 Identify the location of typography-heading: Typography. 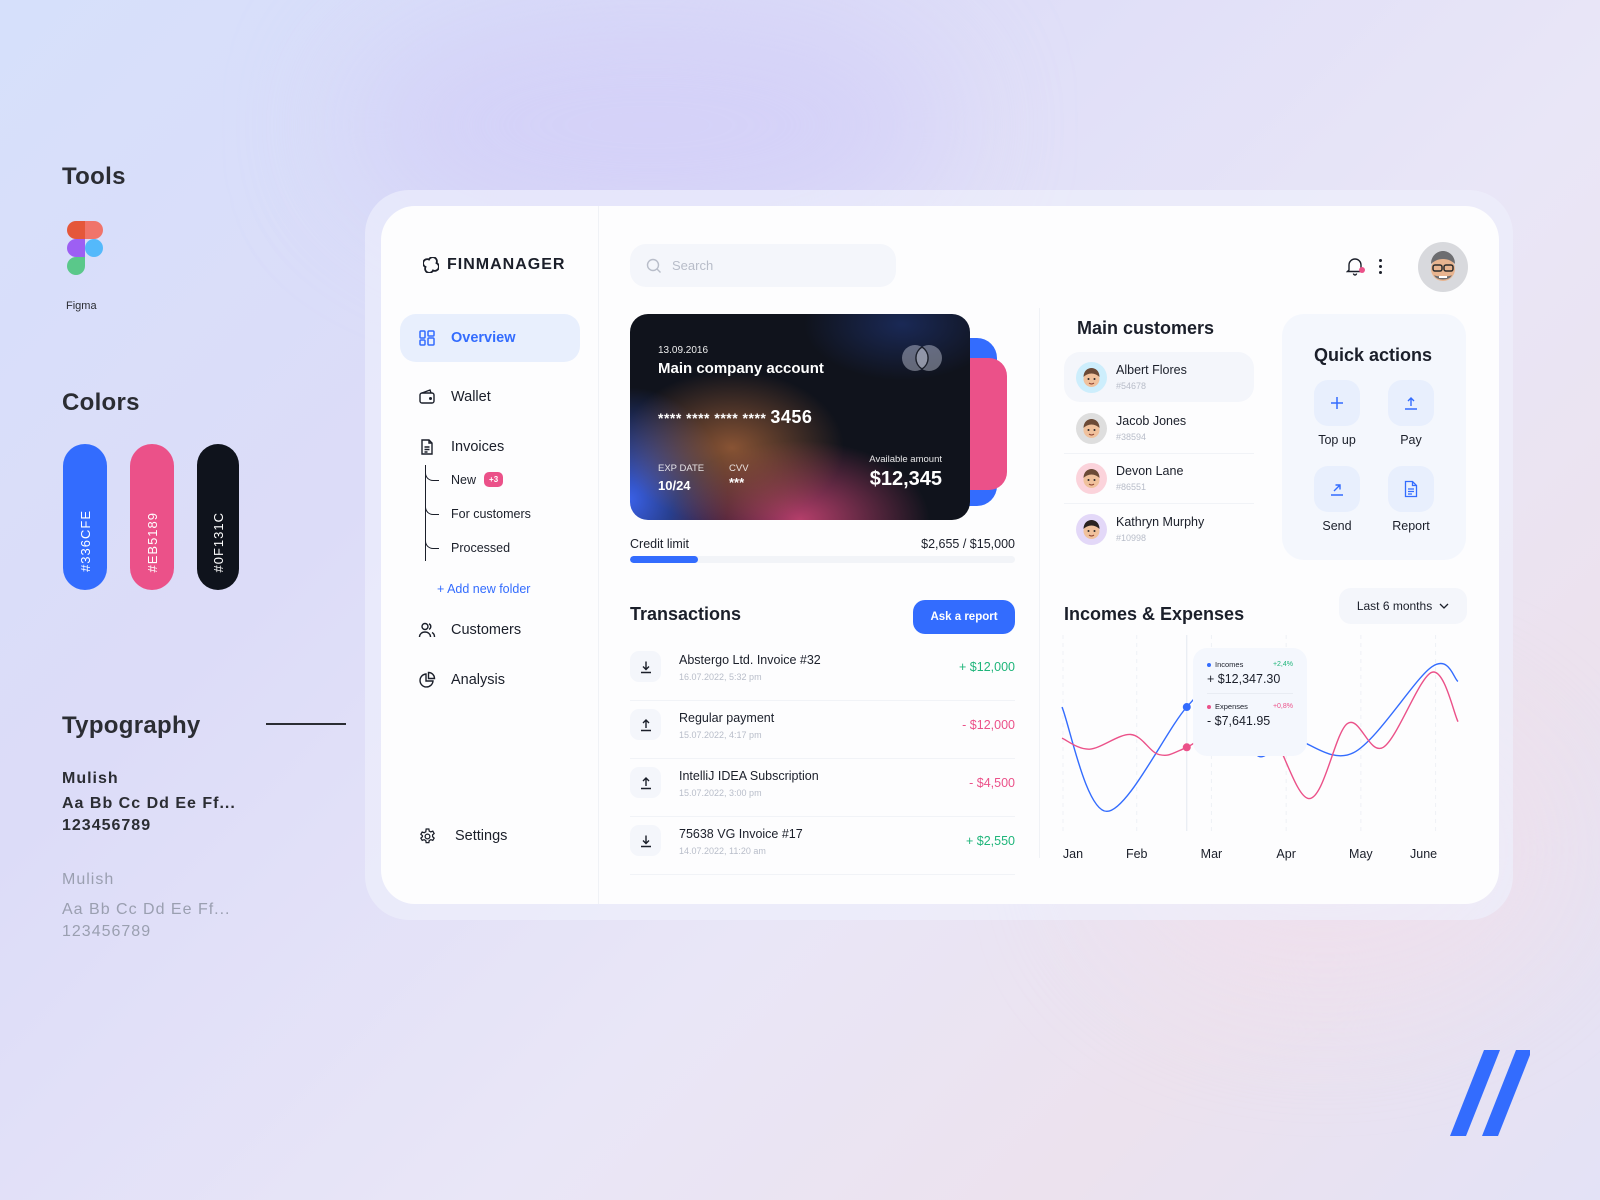
(131, 725).